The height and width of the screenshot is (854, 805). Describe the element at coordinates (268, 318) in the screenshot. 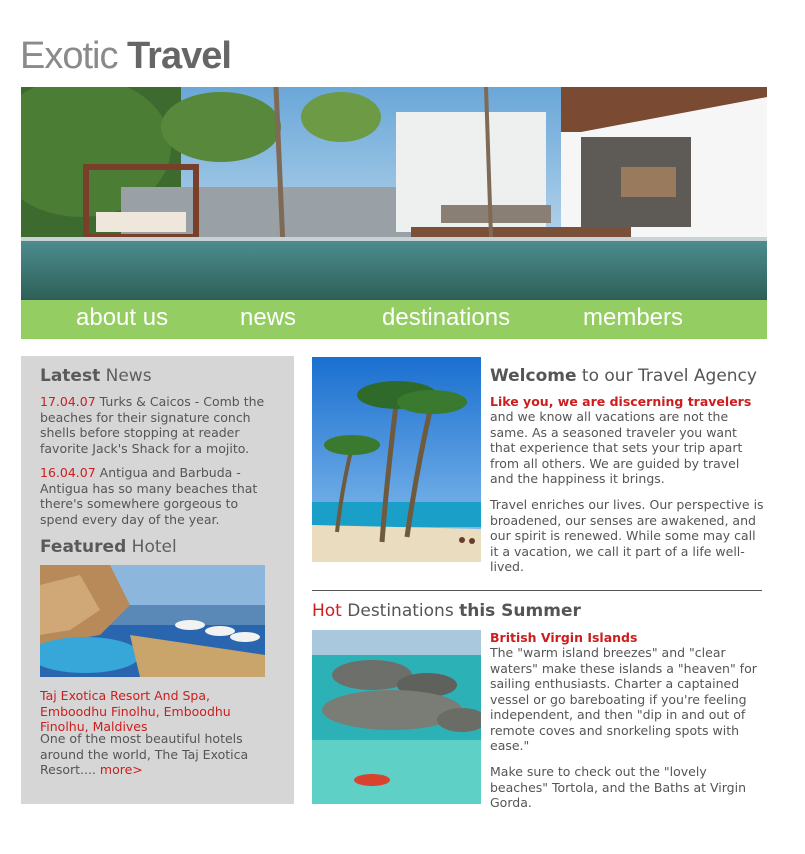

I see `nav-news: news` at that location.